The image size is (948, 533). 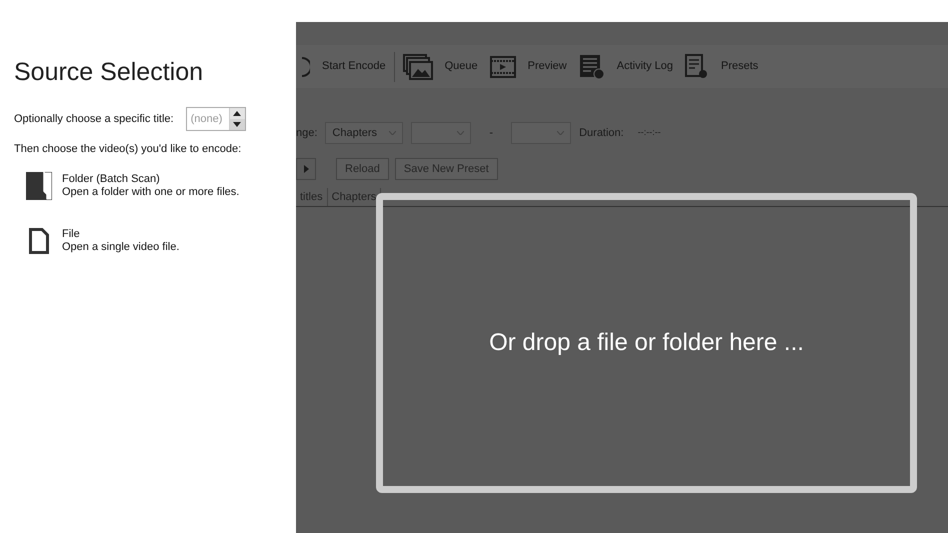 I want to click on duration-value: --:--:--, so click(x=649, y=133).